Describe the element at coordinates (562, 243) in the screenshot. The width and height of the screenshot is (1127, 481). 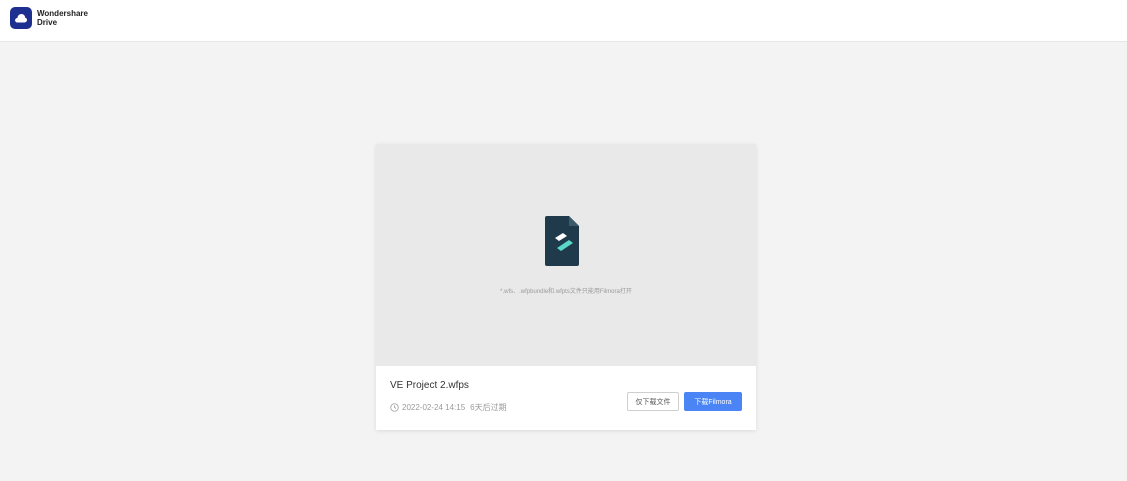
I see `filmora-file-icon` at that location.